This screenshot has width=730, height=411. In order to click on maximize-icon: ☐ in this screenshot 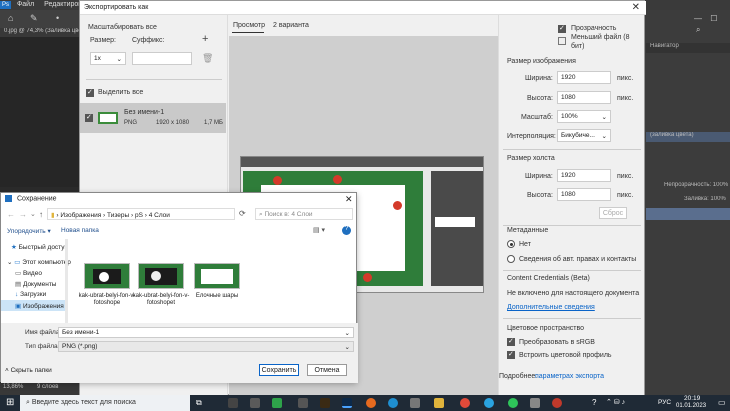, I will do `click(713, 18)`.